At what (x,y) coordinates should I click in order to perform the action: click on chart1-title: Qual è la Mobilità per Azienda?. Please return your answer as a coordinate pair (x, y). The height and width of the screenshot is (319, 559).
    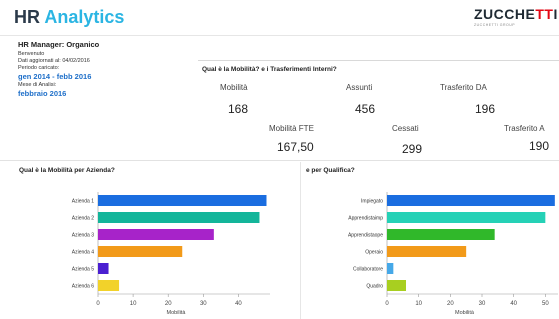
    Looking at the image, I should click on (67, 170).